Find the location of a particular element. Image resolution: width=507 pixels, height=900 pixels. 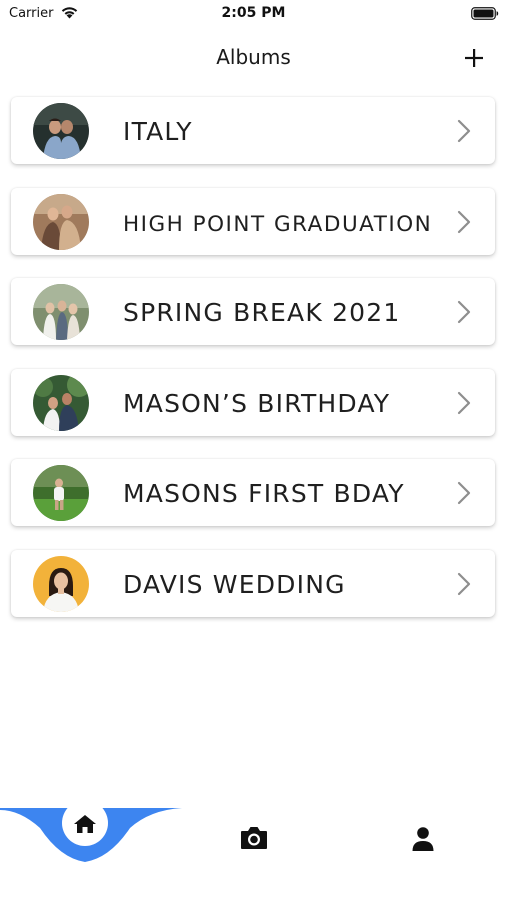

tab-profile is located at coordinates (423, 839).